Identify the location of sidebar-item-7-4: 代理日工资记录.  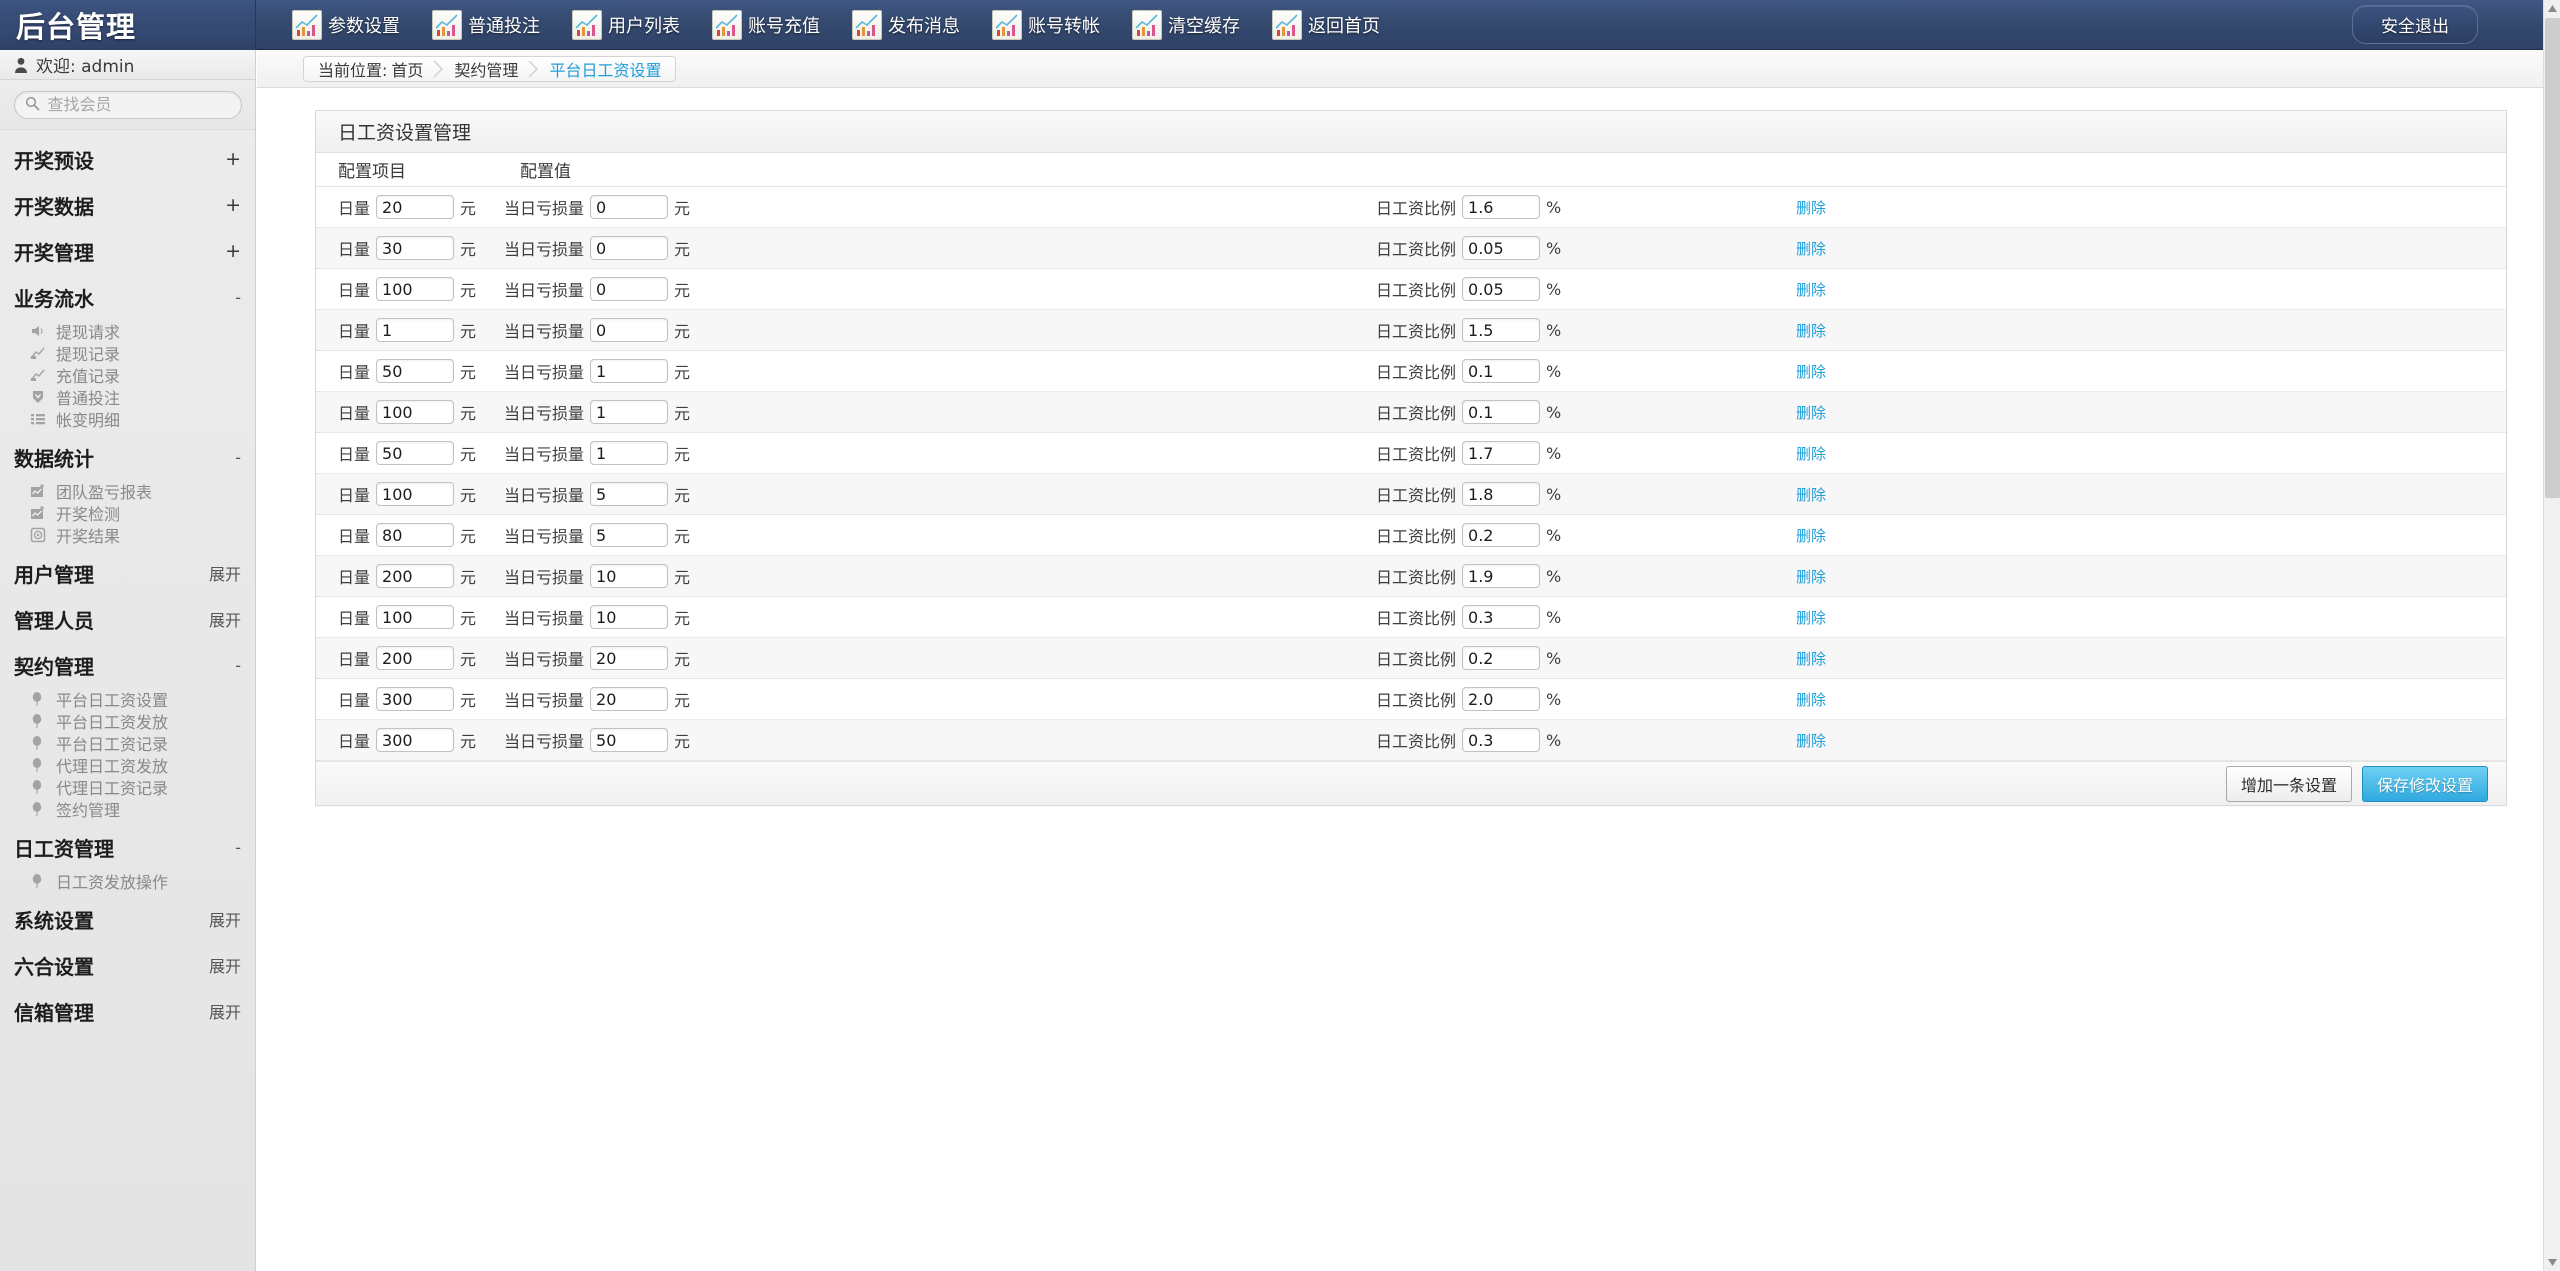
(127, 787).